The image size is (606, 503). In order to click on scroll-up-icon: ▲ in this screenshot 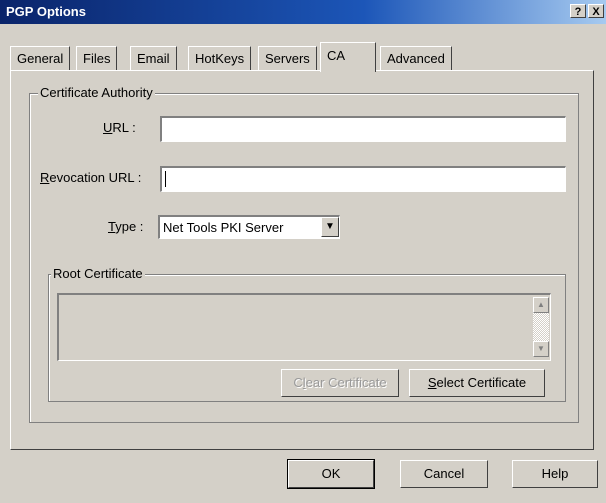, I will do `click(541, 305)`.